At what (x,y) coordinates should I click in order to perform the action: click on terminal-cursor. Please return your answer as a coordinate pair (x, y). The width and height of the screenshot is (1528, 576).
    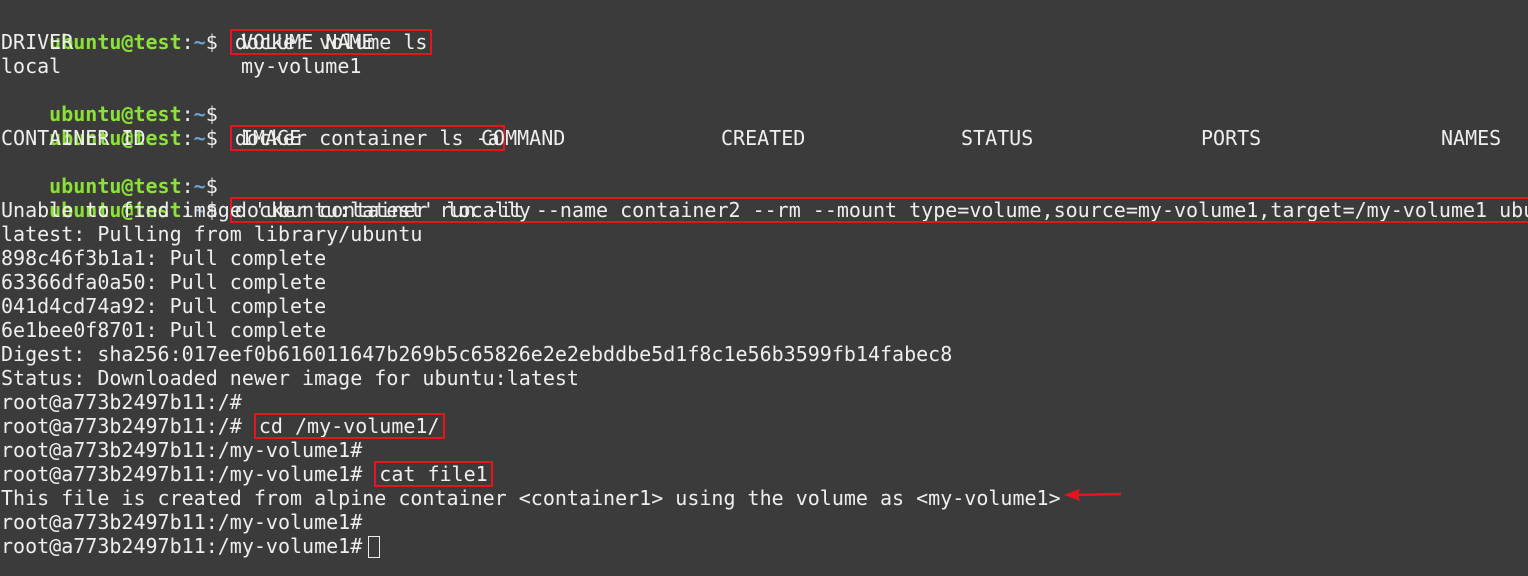
    Looking at the image, I should click on (374, 546).